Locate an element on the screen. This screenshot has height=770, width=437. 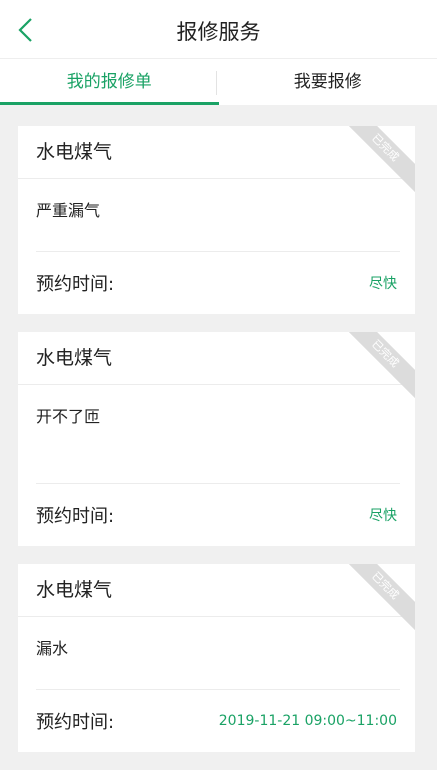
tab-bar: 我的报修单 我要报修 is located at coordinates (218, 82).